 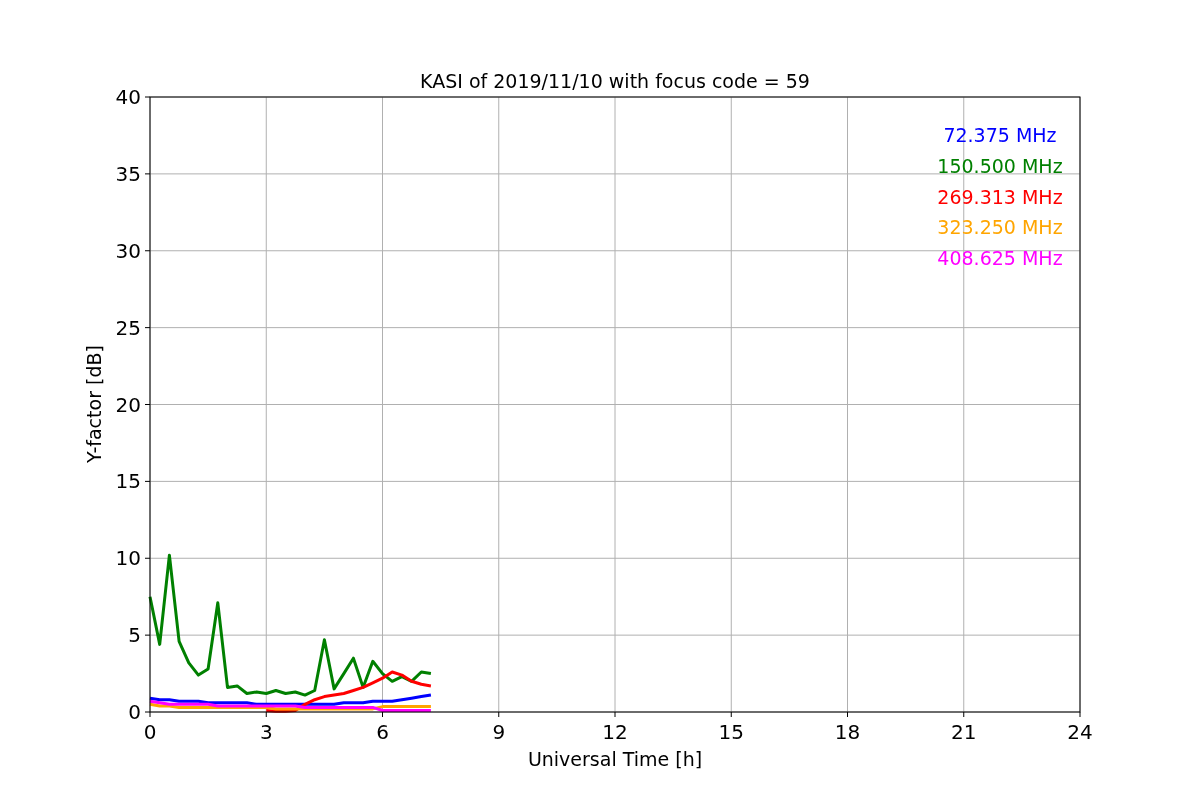 What do you see at coordinates (266, 732) in the screenshot?
I see `x-tick-label: 3` at bounding box center [266, 732].